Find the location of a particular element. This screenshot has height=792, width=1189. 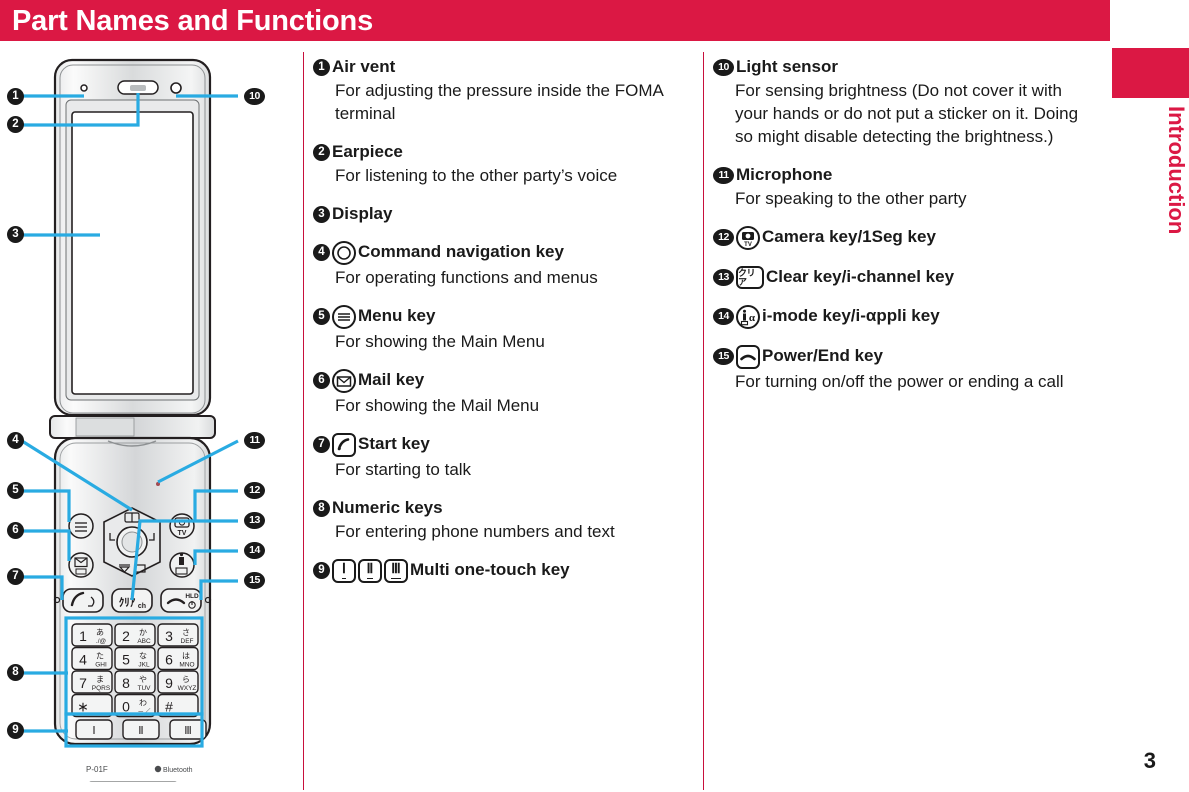

part-number-badge: 9 is located at coordinates (321, 570).